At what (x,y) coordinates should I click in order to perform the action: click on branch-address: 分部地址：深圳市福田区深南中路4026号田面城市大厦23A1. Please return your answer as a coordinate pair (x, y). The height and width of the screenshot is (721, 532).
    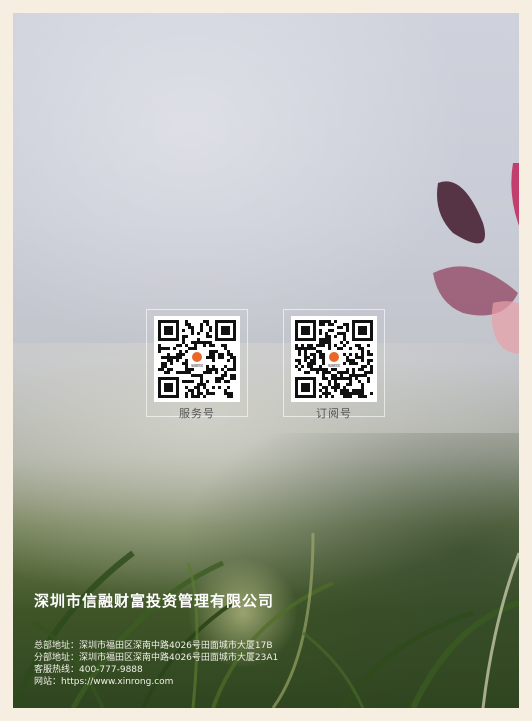
    Looking at the image, I should click on (156, 658).